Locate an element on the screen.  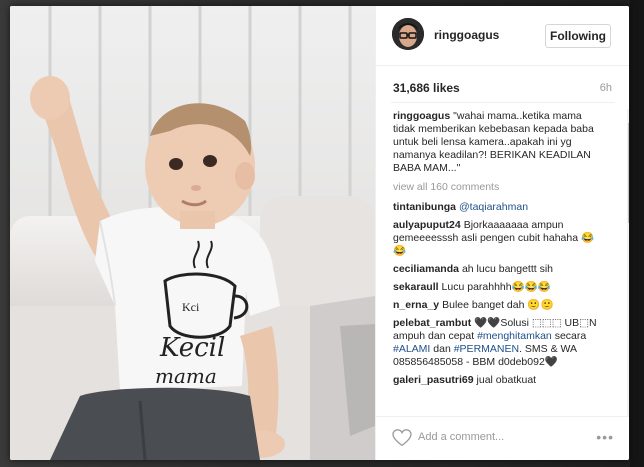
comment-footer: Add a comment... ••• is located at coordinates (502, 438).